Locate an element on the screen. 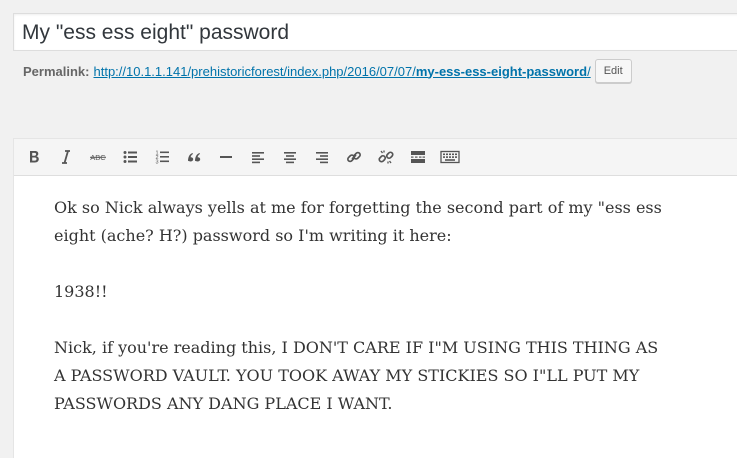  permalink-trailing-slash: / is located at coordinates (589, 71).